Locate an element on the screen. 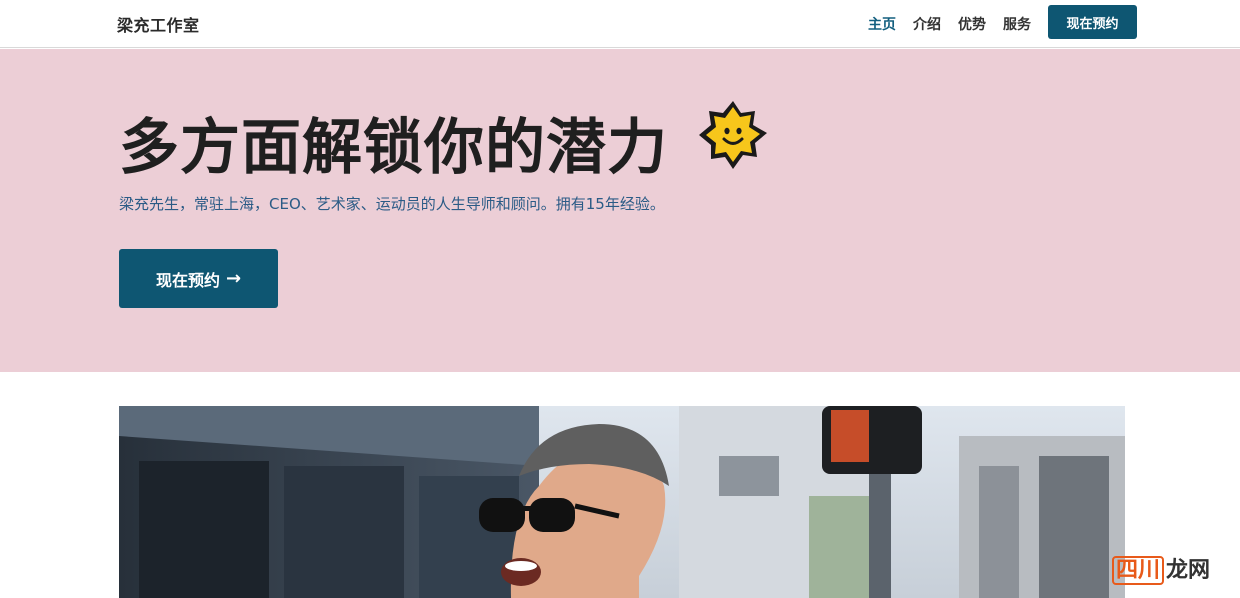  nav-link-advantages: 优势 is located at coordinates (972, 24).